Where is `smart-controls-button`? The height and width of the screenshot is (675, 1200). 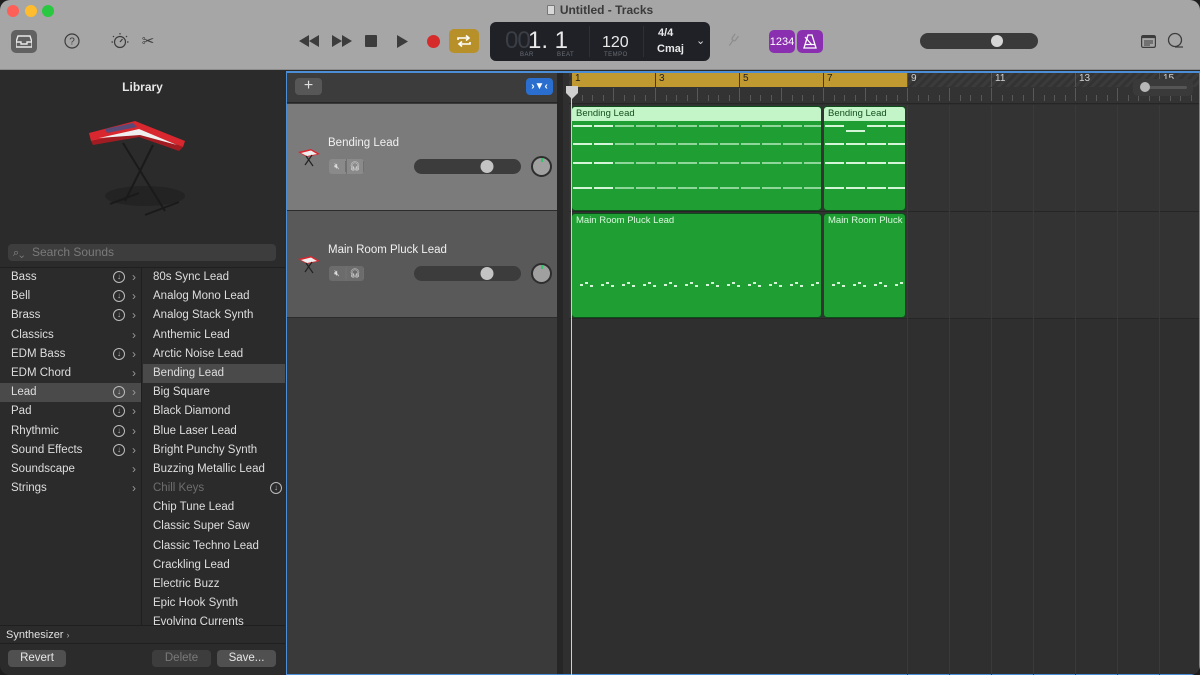
smart-controls-button is located at coordinates (120, 41).